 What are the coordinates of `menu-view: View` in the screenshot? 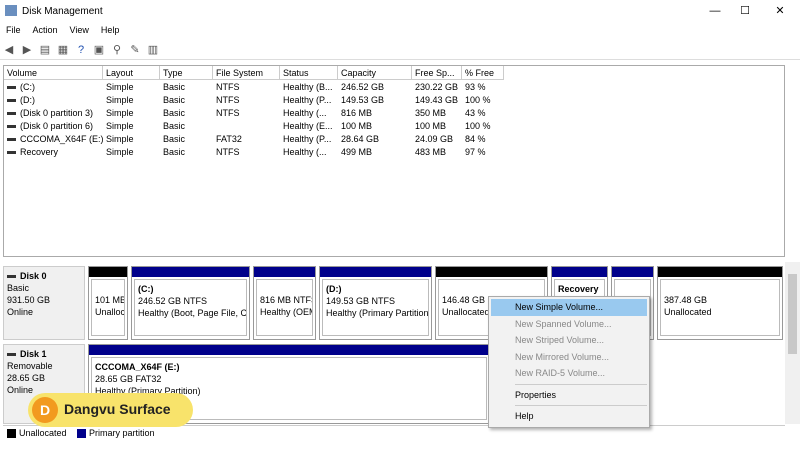 It's located at (79, 30).